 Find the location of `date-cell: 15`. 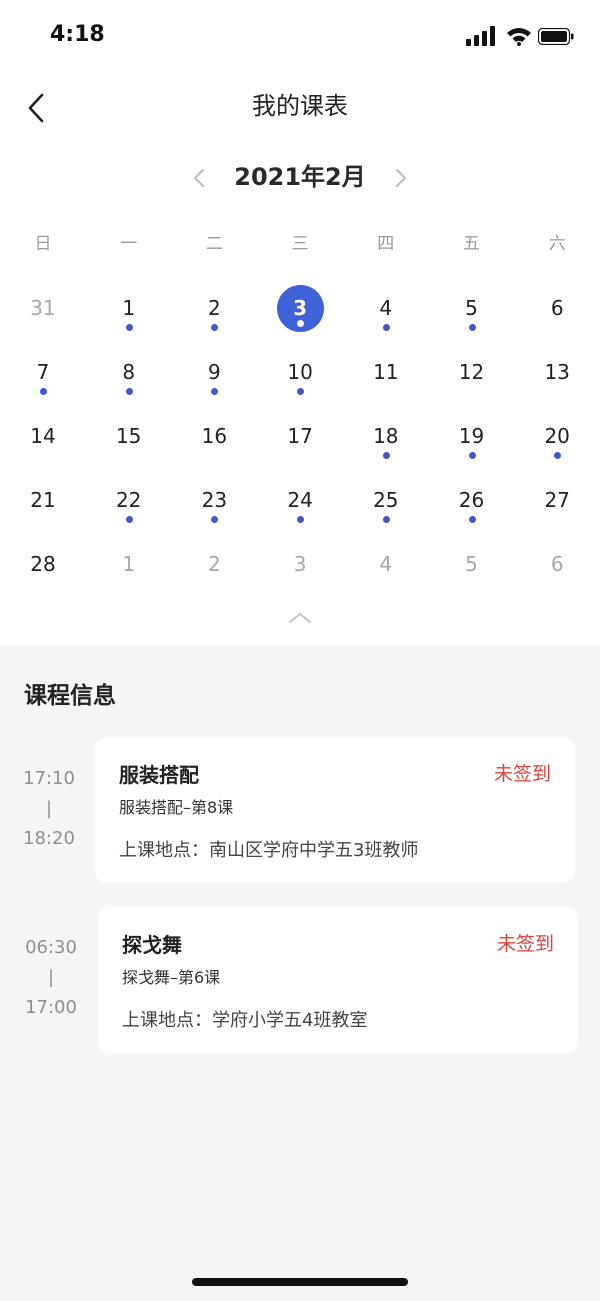

date-cell: 15 is located at coordinates (129, 440).